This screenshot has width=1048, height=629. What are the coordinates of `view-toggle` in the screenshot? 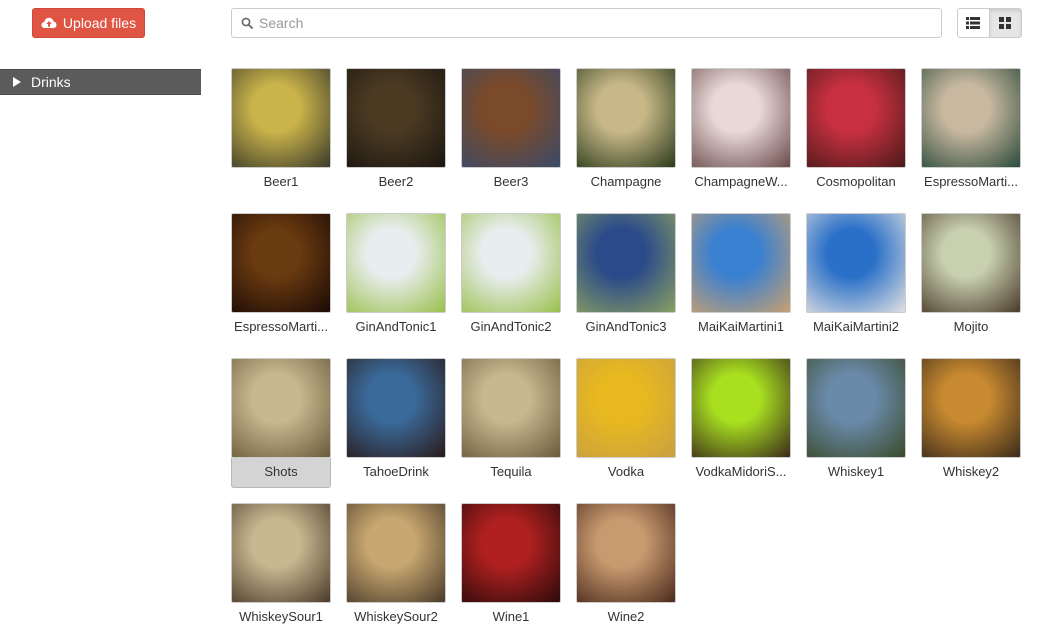 It's located at (989, 23).